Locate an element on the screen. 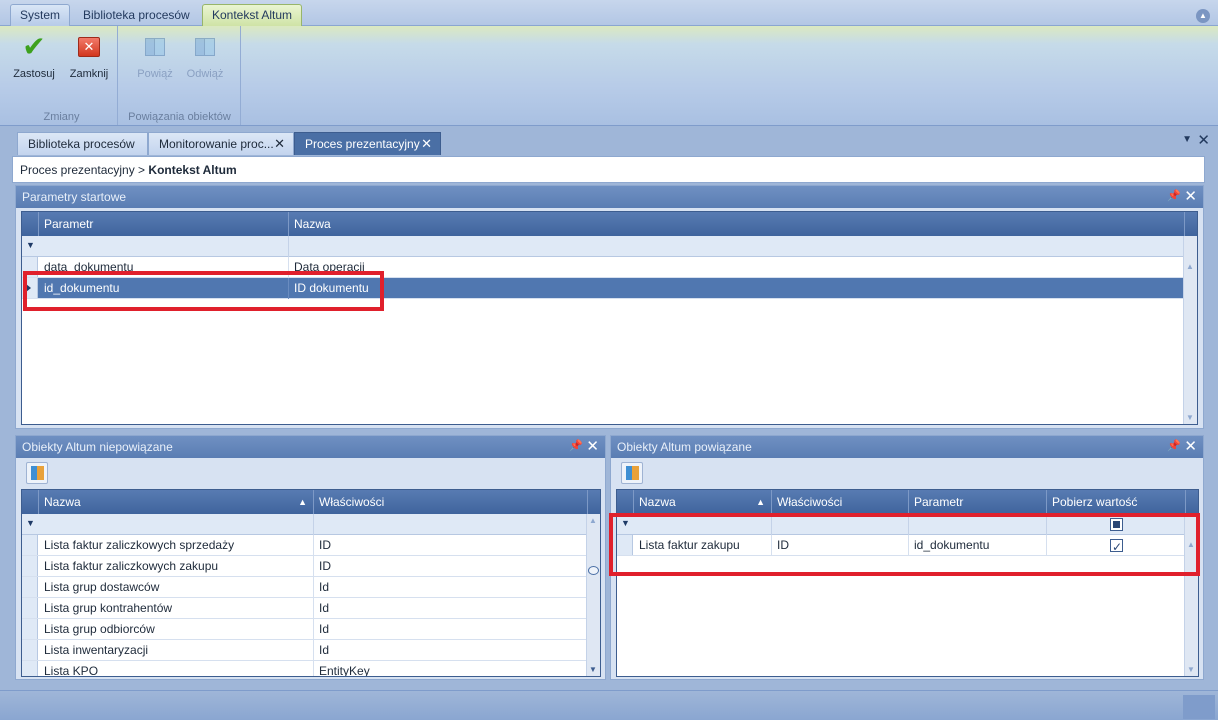 Image resolution: width=1218 pixels, height=720 pixels. close-button: ✕ Zamknij is located at coordinates (89, 57).